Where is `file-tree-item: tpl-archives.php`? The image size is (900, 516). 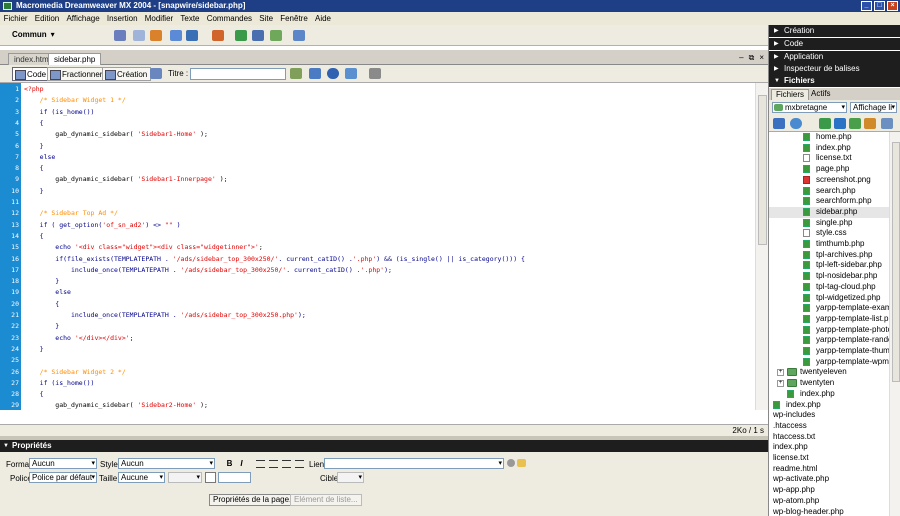 file-tree-item: tpl-archives.php is located at coordinates (829, 255).